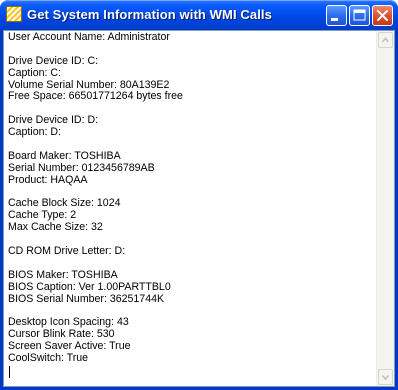  What do you see at coordinates (67, 251) in the screenshot?
I see `output-line: CD ROM Drive Letter: D:` at bounding box center [67, 251].